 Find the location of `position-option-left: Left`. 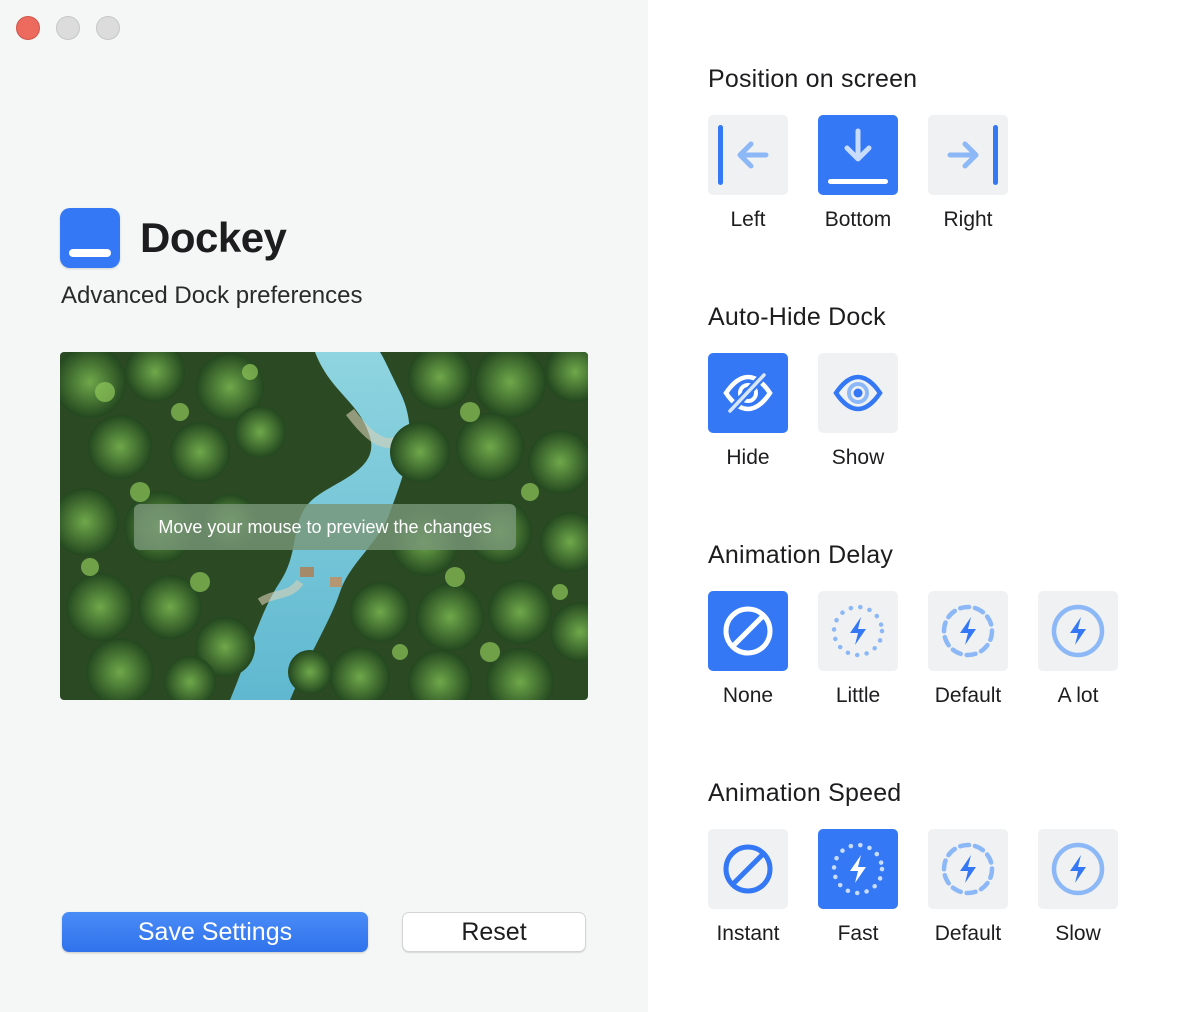

position-option-left: Left is located at coordinates (748, 174).